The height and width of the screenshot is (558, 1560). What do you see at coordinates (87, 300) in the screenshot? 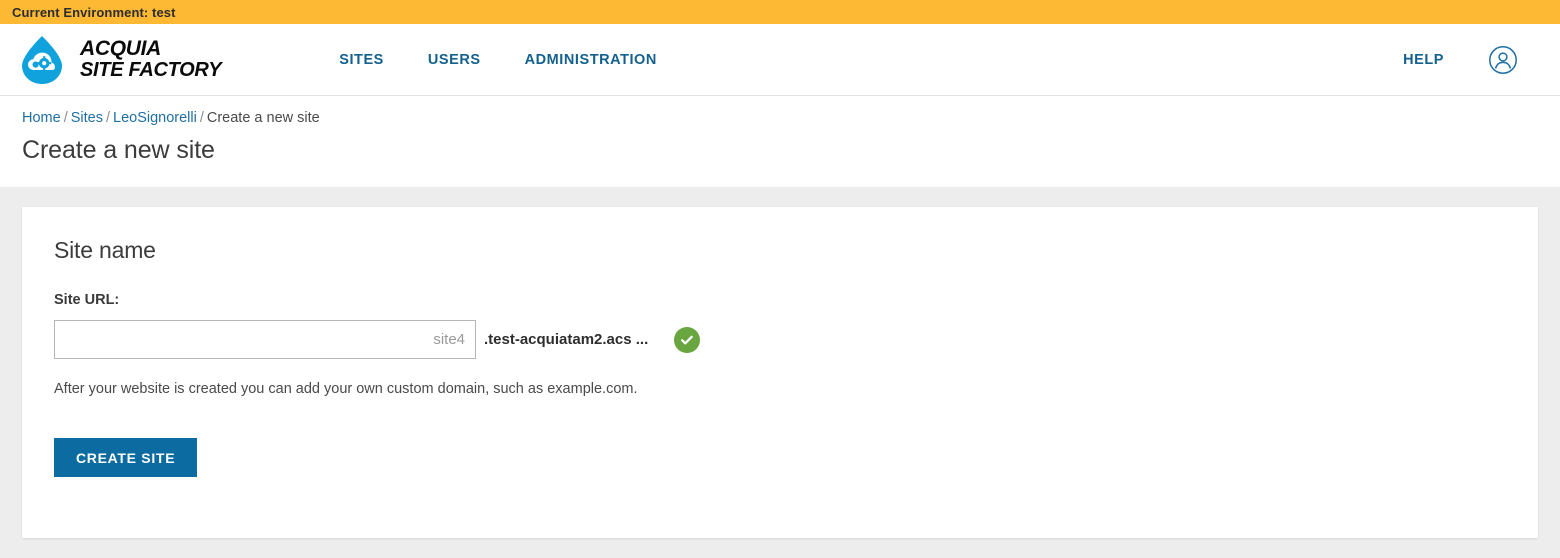
I see `site-url-label: Site URL:` at bounding box center [87, 300].